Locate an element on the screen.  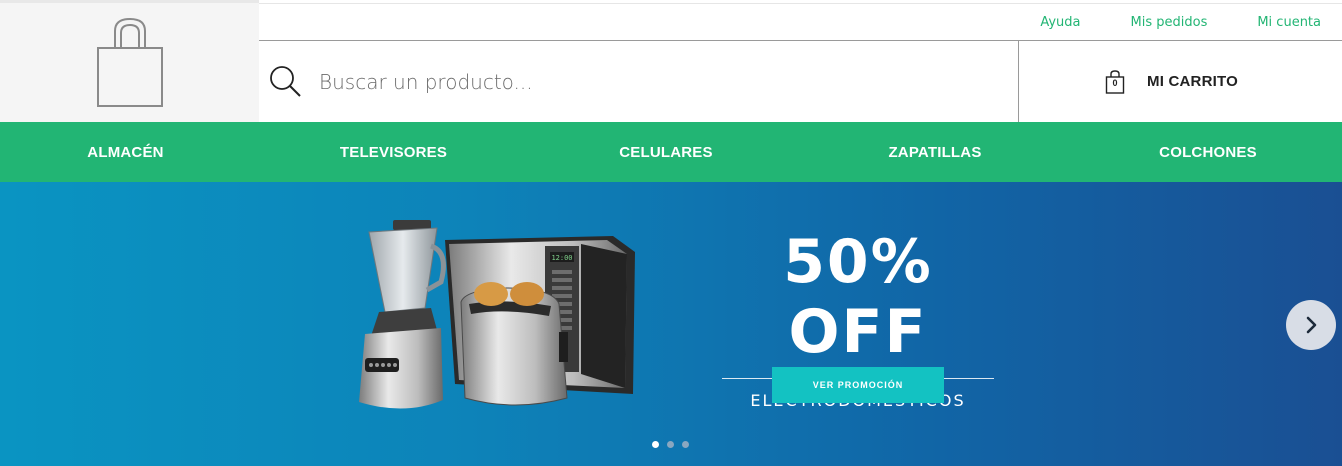
shopping-bag-icon is located at coordinates (129, 62).